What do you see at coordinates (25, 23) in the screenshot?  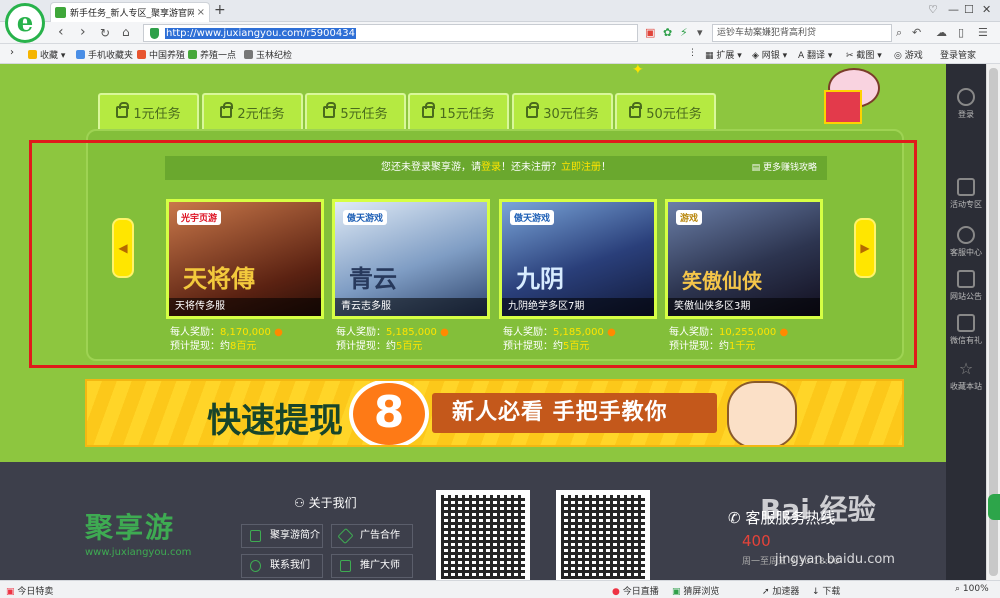 I see `browser-logo-icon: e` at bounding box center [25, 23].